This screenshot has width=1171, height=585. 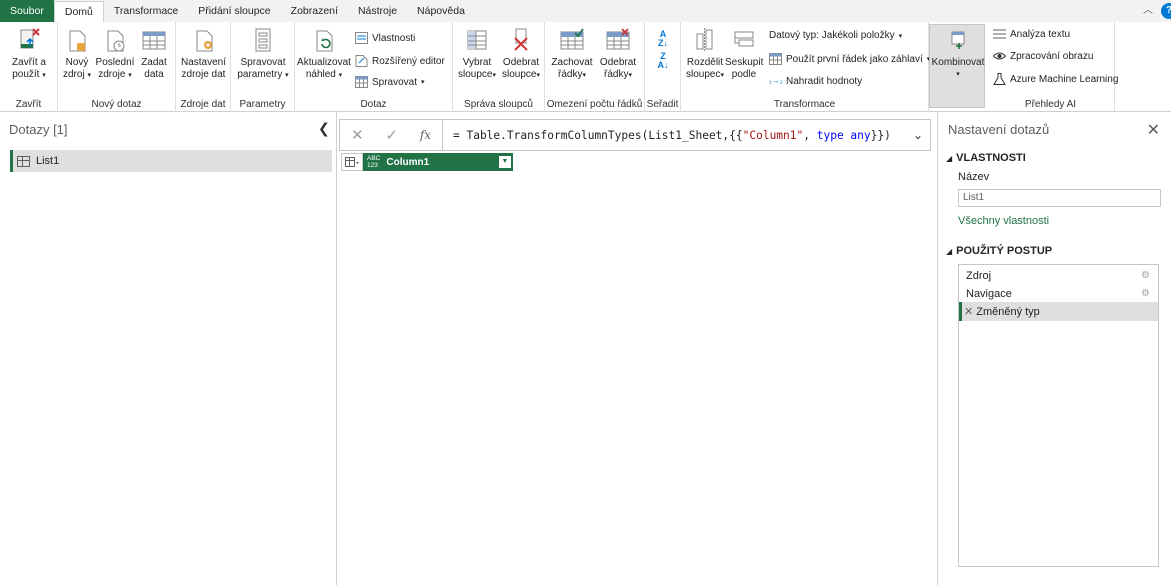 I want to click on enter-data-button: Zadat data, so click(x=154, y=53).